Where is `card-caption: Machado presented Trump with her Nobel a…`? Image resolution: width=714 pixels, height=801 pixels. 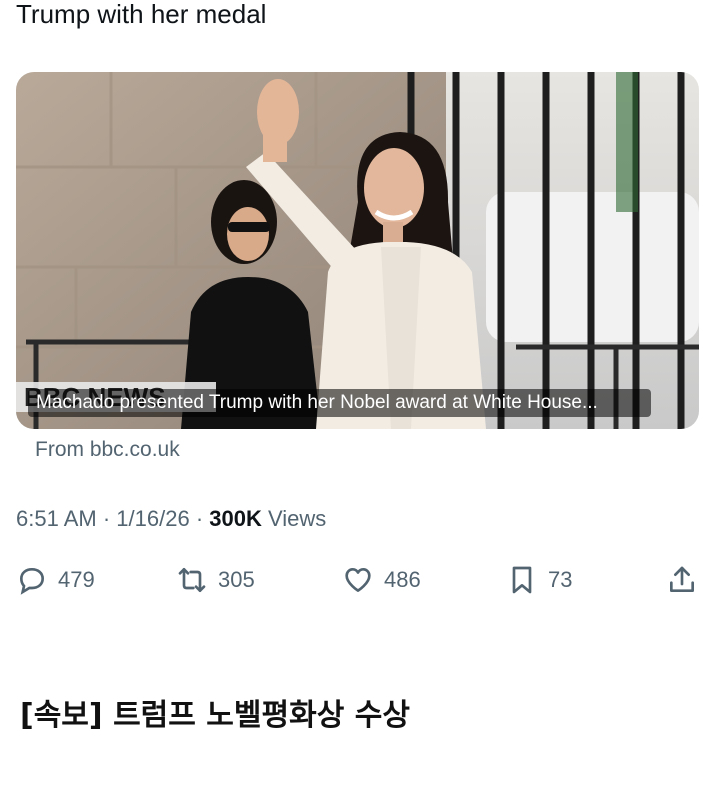
card-caption: Machado presented Trump with her Nobel a… is located at coordinates (339, 403).